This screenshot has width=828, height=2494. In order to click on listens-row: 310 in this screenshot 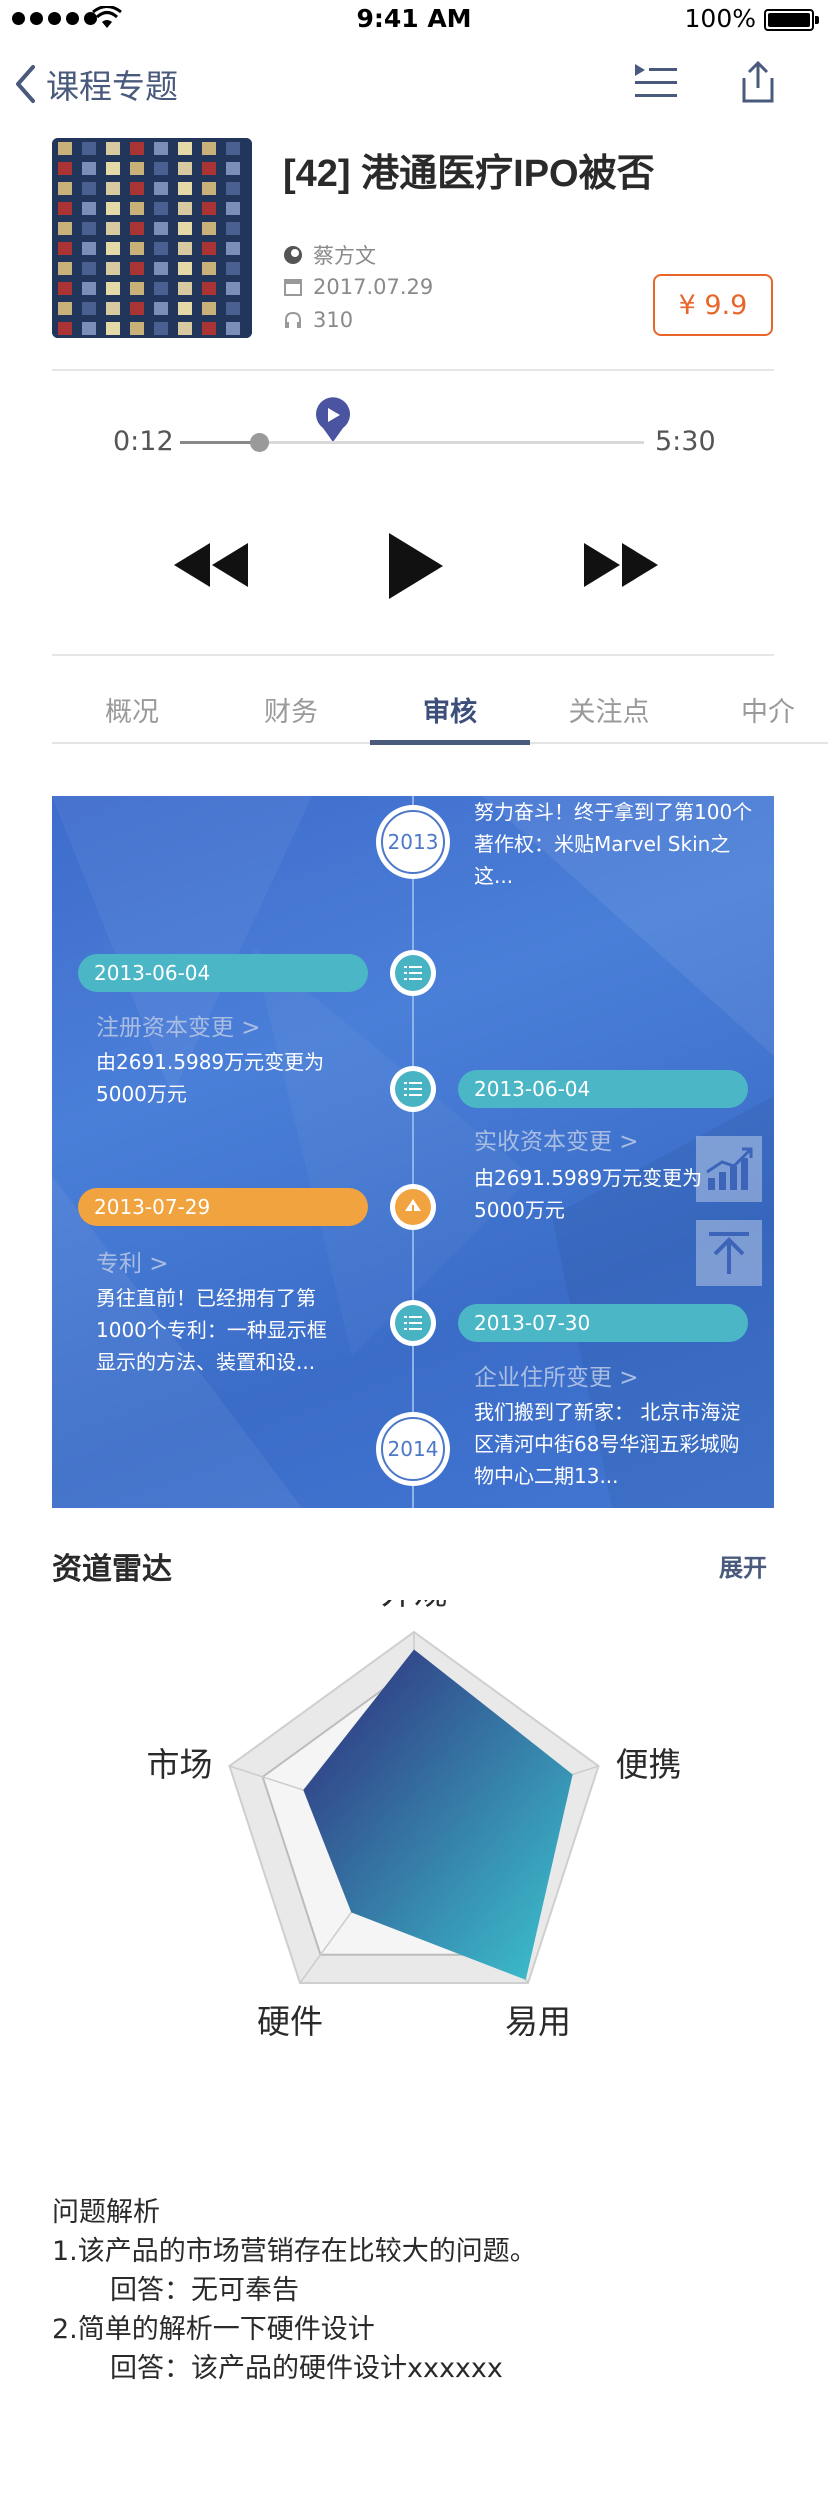, I will do `click(318, 320)`.